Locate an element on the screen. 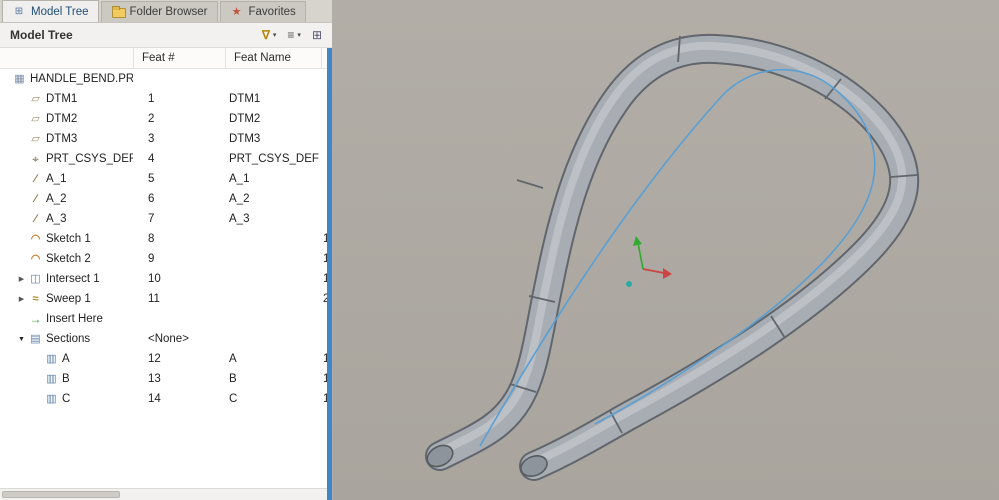  tree-item-label: A is located at coordinates (66, 359).